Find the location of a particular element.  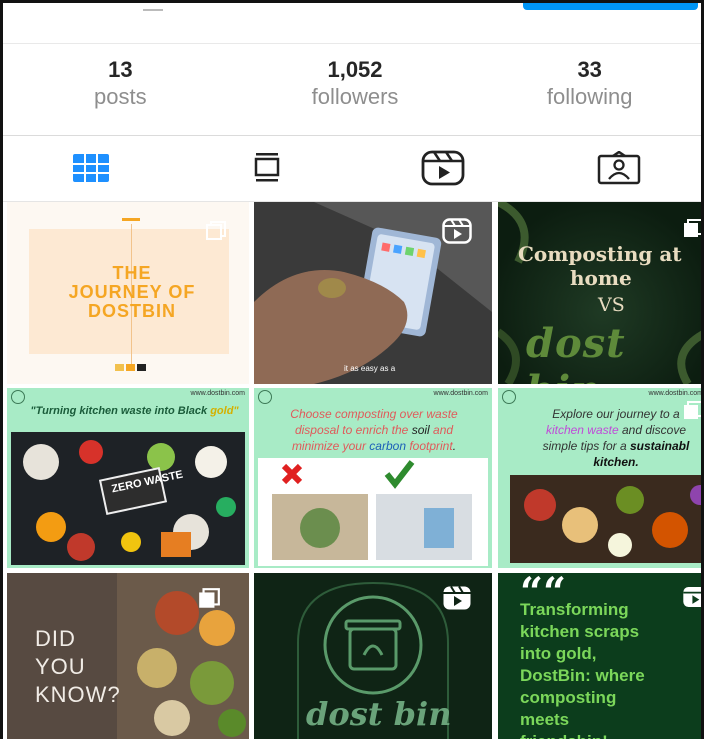

journey-title-line: THE is located at coordinates (132, 273).